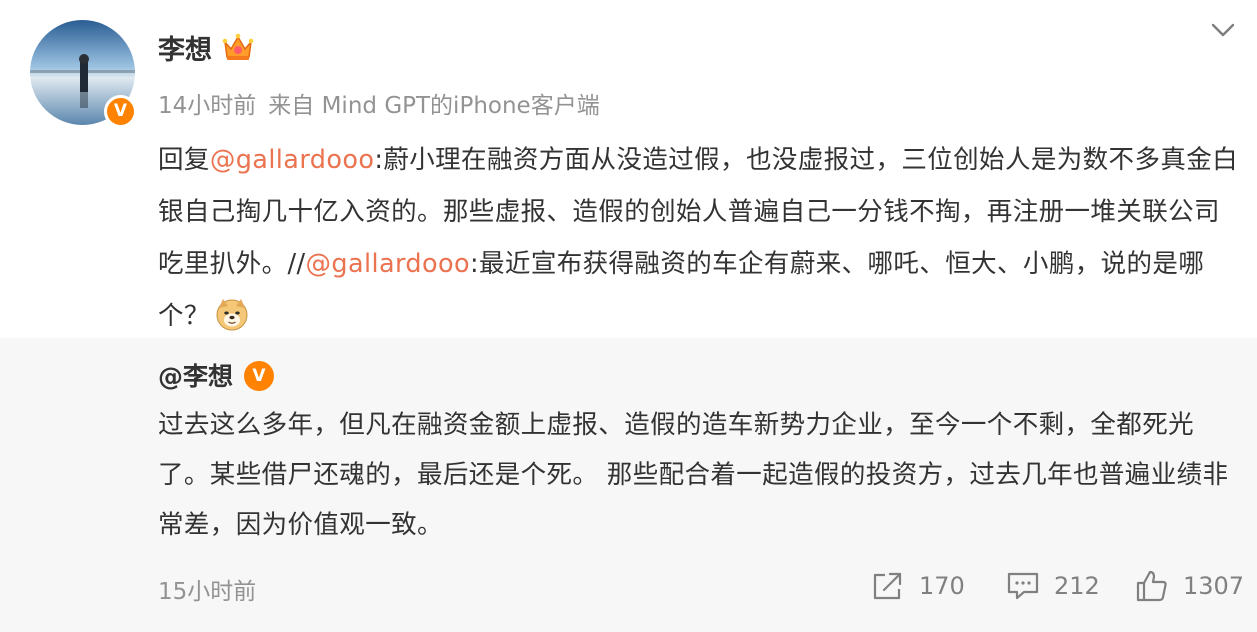 The image size is (1257, 632). What do you see at coordinates (942, 586) in the screenshot?
I see `repost-count: 170` at bounding box center [942, 586].